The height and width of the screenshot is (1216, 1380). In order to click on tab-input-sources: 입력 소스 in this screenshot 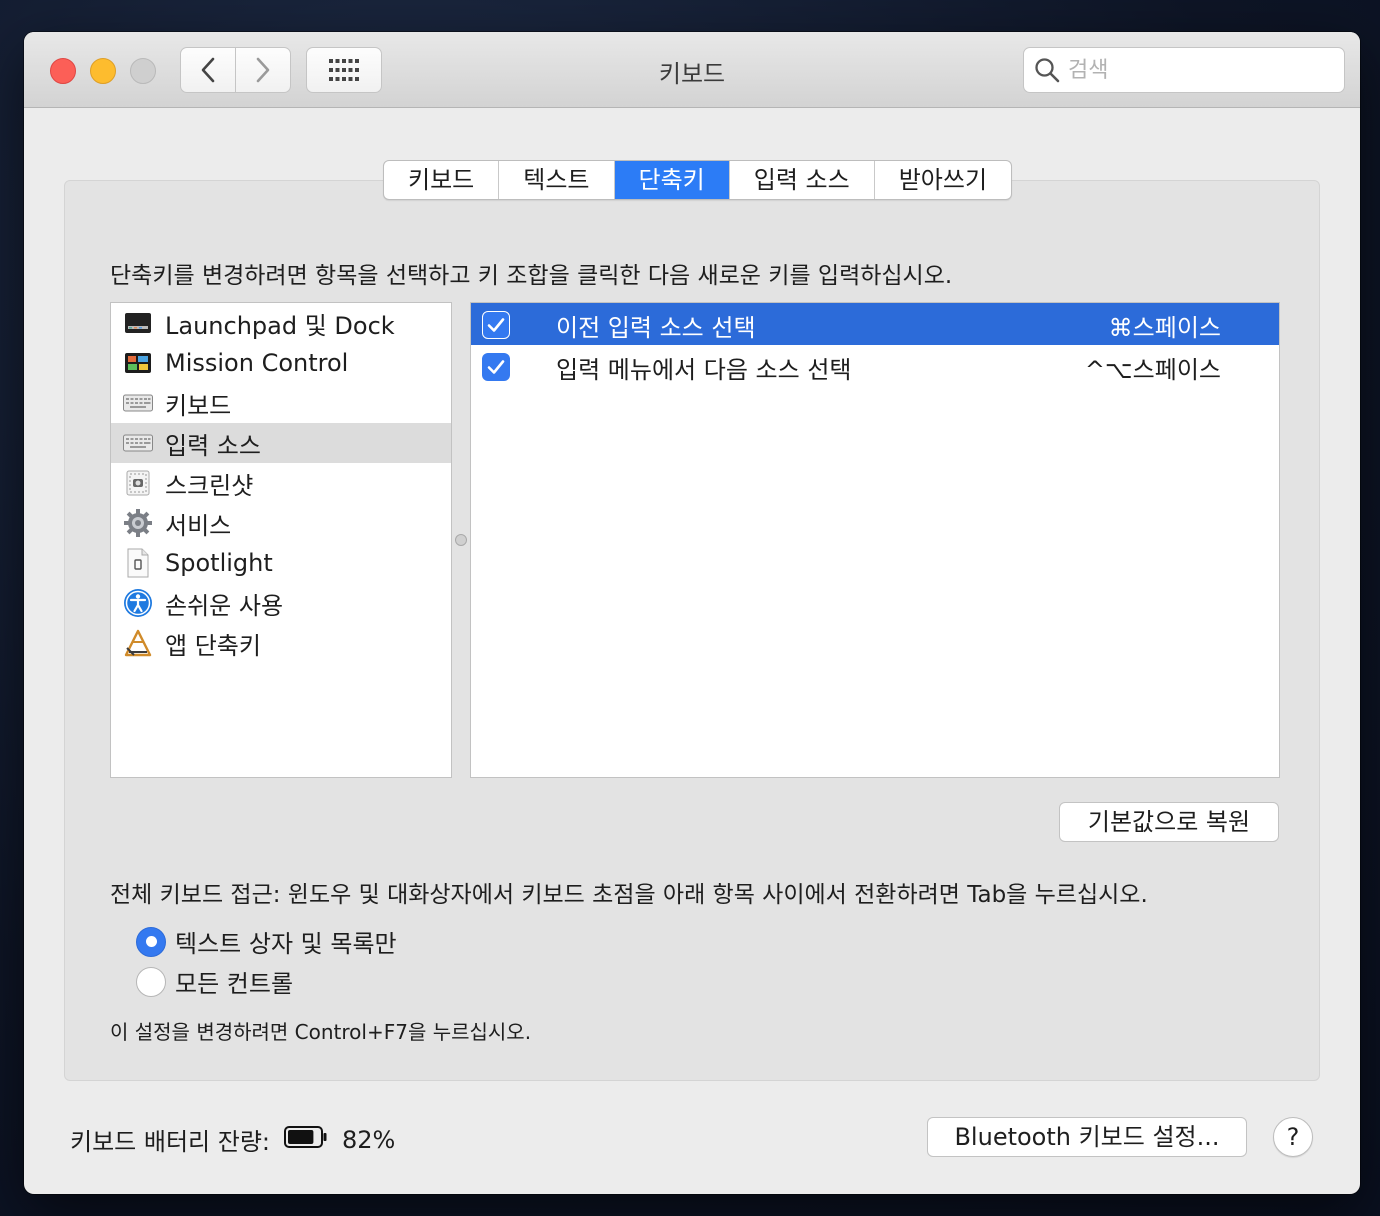, I will do `click(801, 180)`.